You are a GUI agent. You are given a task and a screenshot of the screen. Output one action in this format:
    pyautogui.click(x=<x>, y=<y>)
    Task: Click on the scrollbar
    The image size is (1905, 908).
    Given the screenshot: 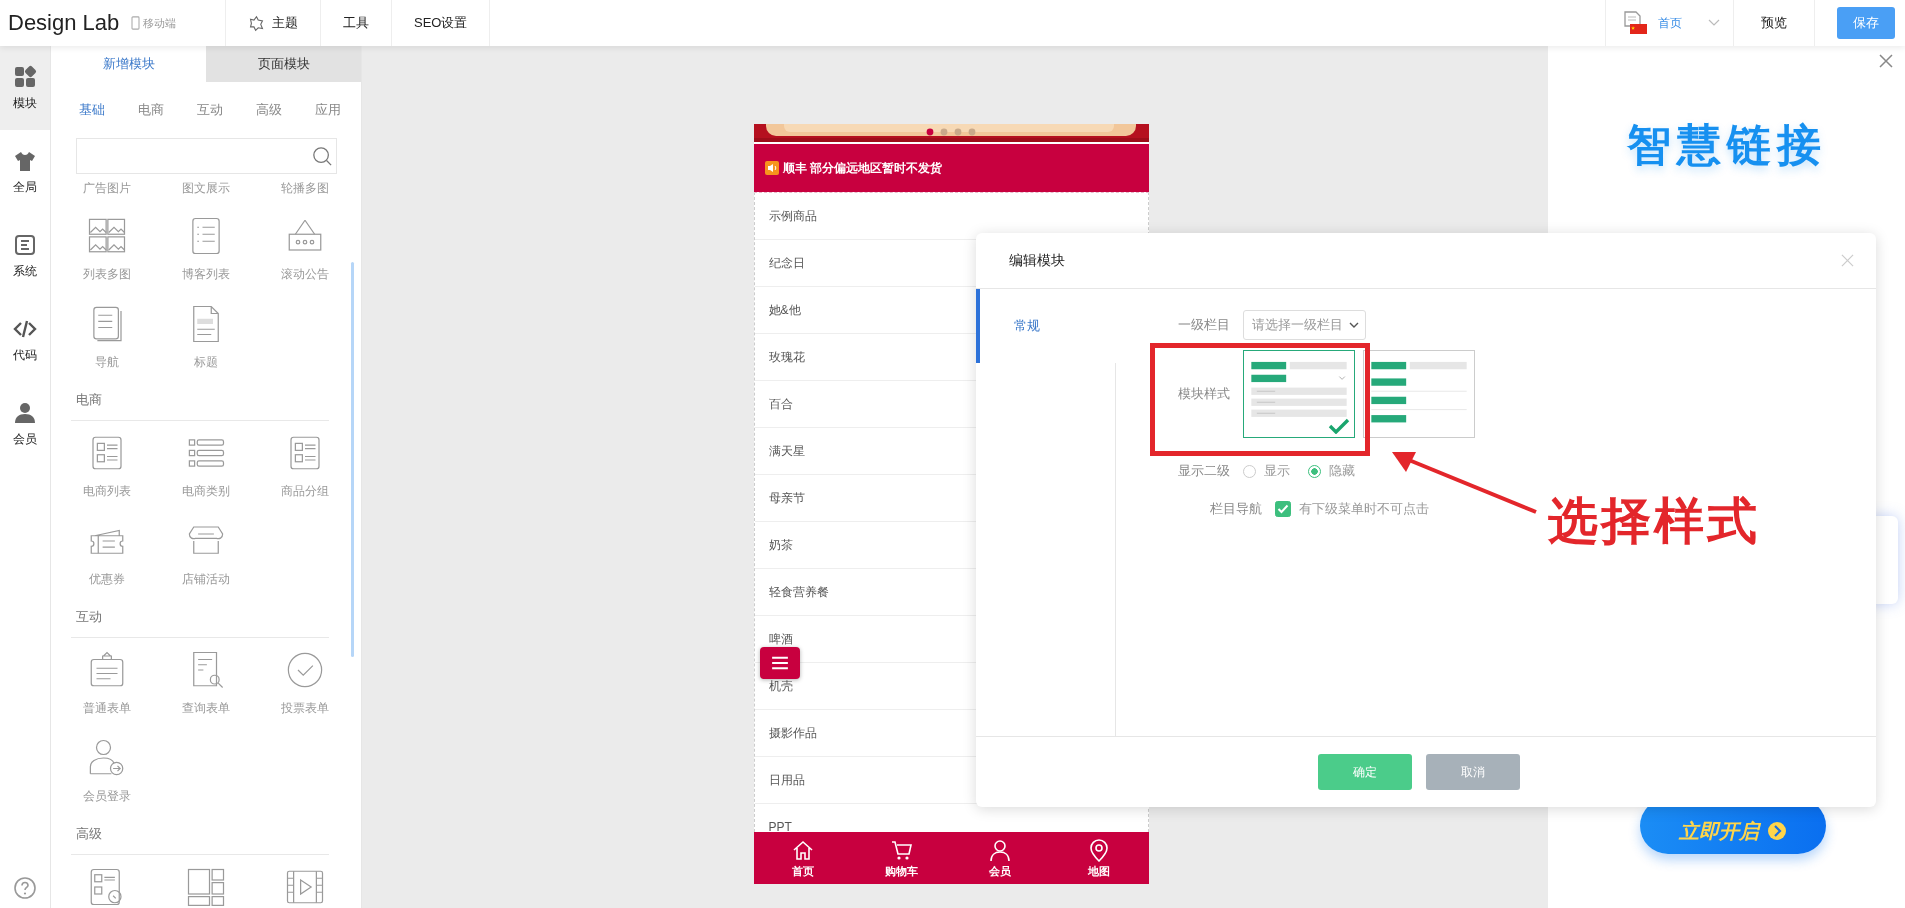 What is the action you would take?
    pyautogui.click(x=352, y=459)
    